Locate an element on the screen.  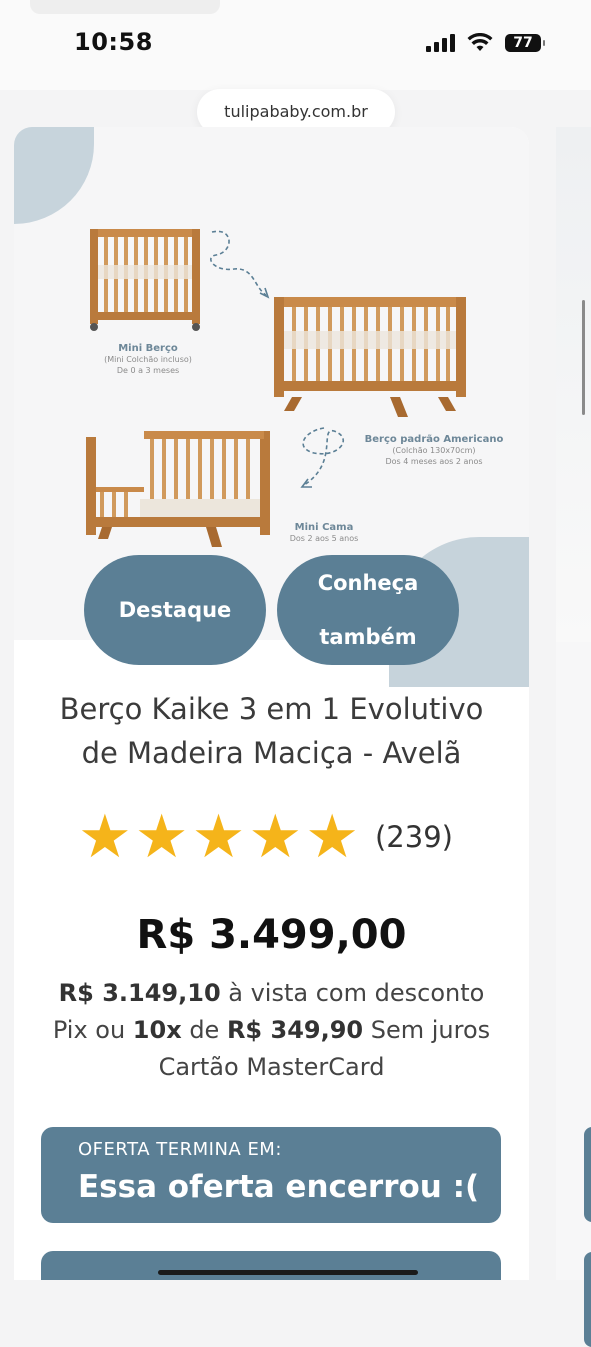
standard-crib-illustration is located at coordinates (370, 357).